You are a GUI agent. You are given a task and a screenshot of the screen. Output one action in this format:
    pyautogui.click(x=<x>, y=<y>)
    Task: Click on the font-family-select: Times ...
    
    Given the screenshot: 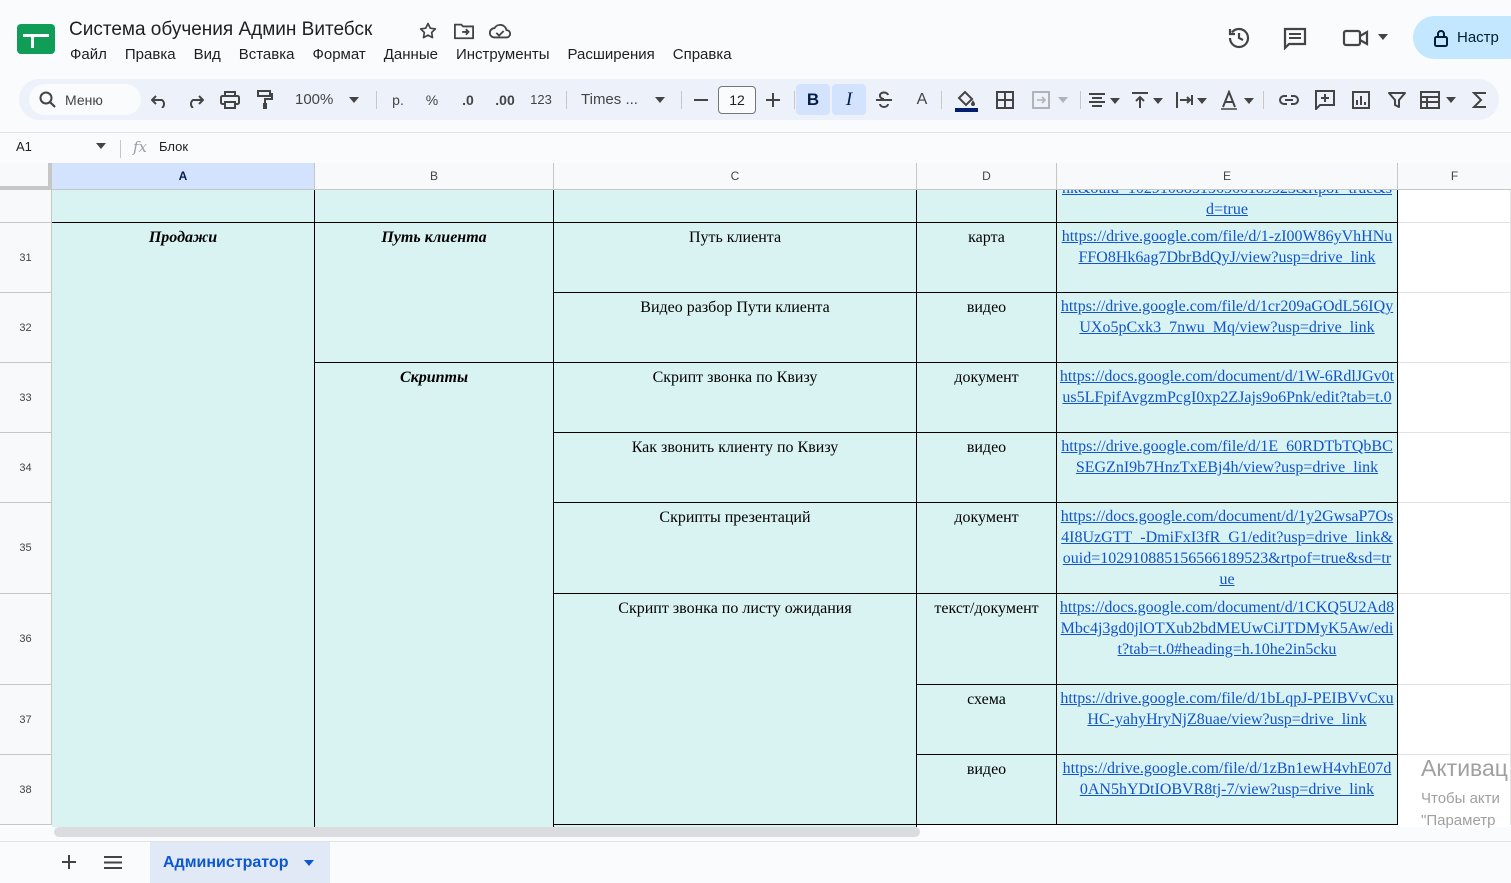 What is the action you would take?
    pyautogui.click(x=623, y=99)
    